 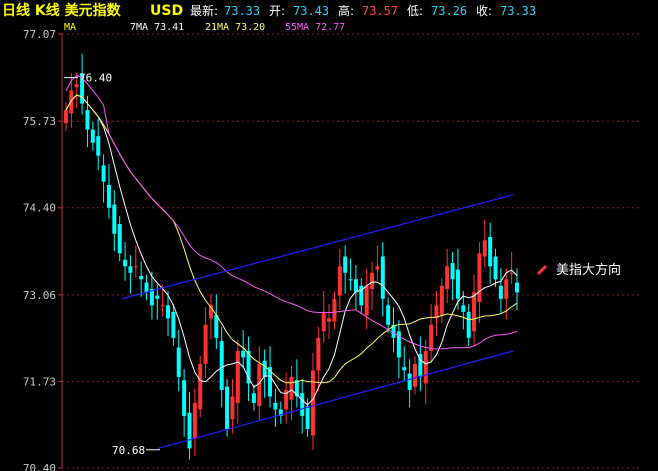 What do you see at coordinates (95, 78) in the screenshot?
I see `high-label: 76.40` at bounding box center [95, 78].